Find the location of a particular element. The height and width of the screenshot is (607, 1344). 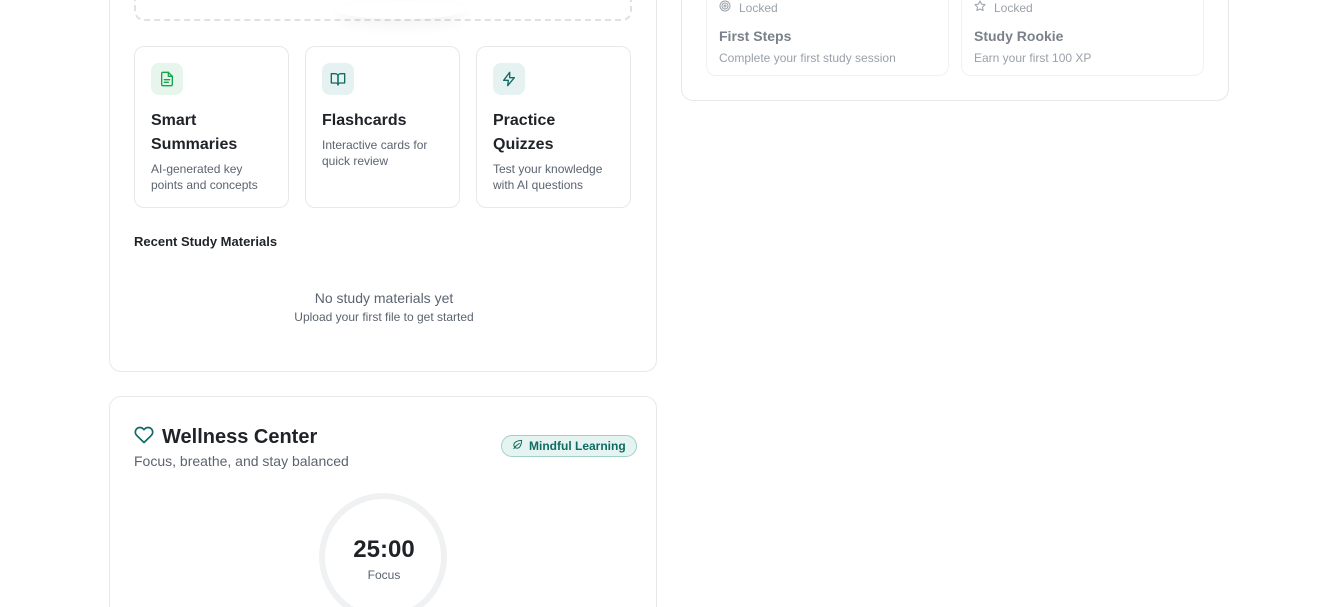

feature-description: Interactive cards for quick review is located at coordinates (375, 153).